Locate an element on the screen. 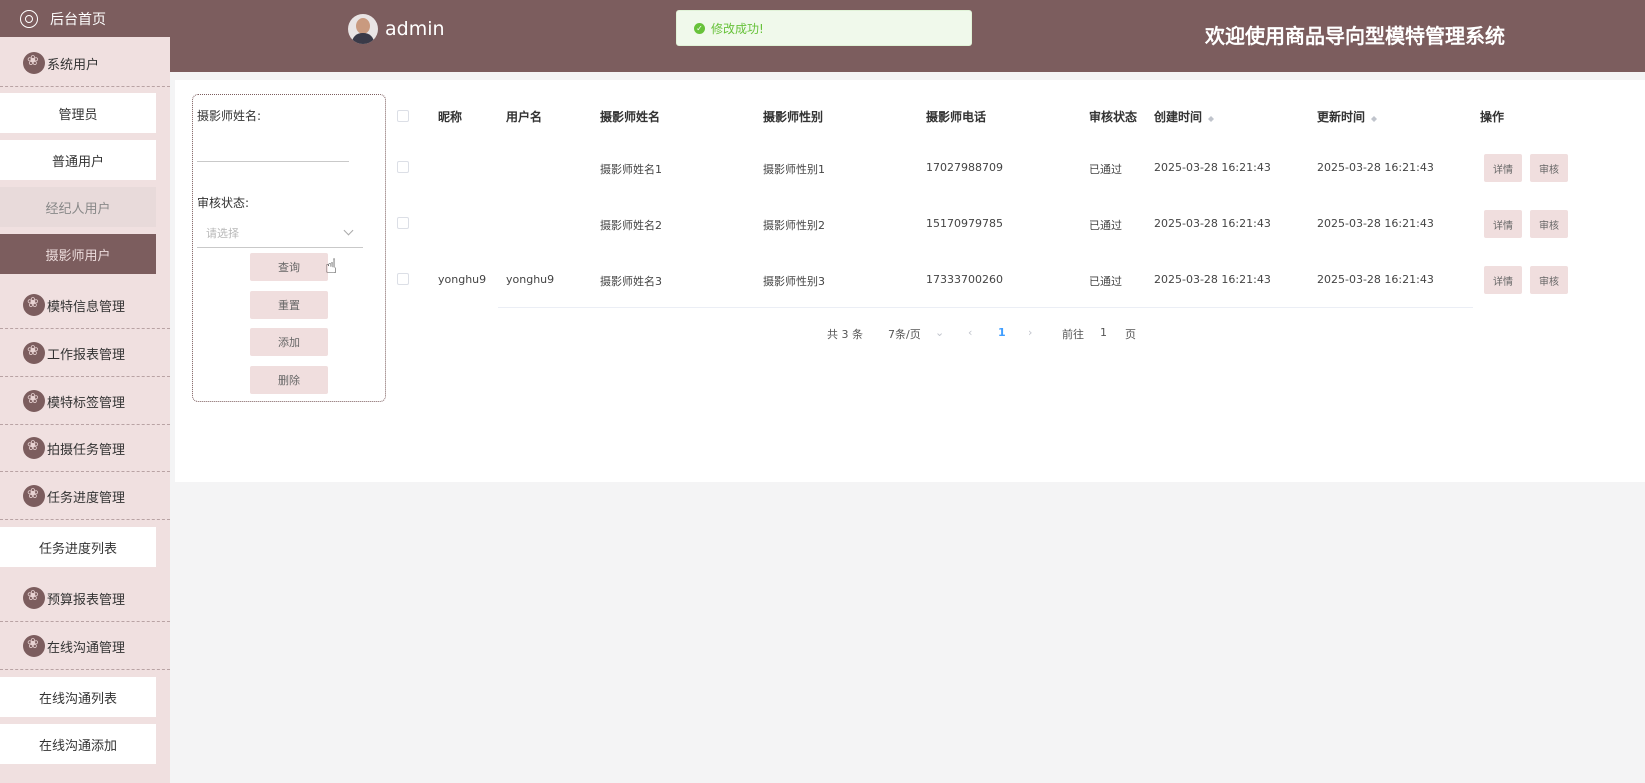  cell-gender: 摄影师性别2 is located at coordinates (794, 225).